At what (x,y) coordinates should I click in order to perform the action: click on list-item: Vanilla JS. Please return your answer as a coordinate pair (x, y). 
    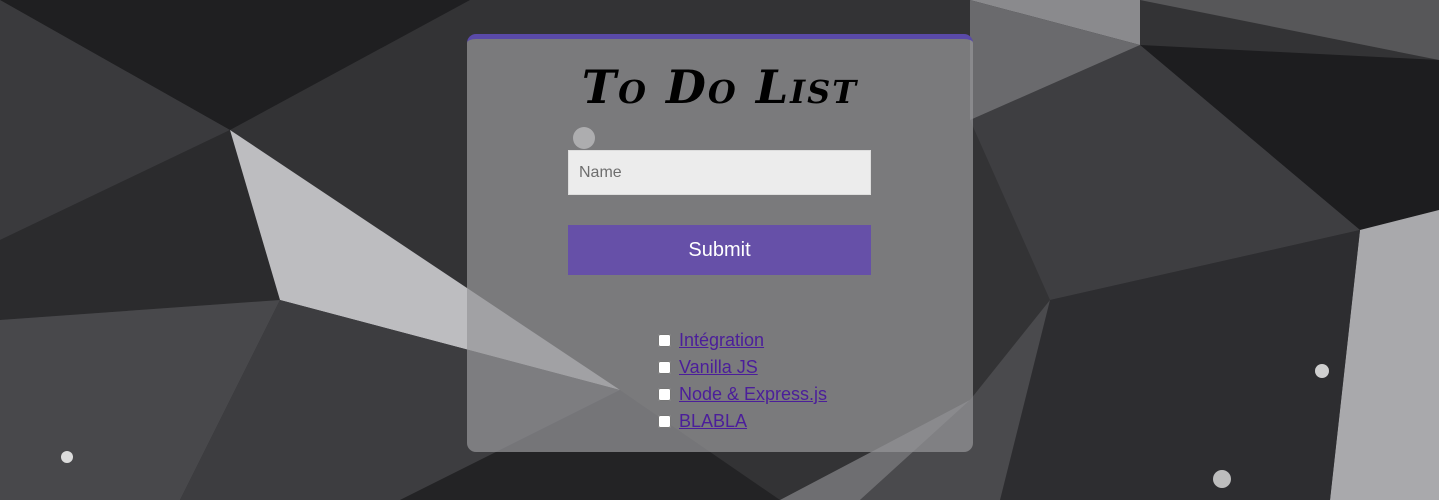
    Looking at the image, I should click on (741, 367).